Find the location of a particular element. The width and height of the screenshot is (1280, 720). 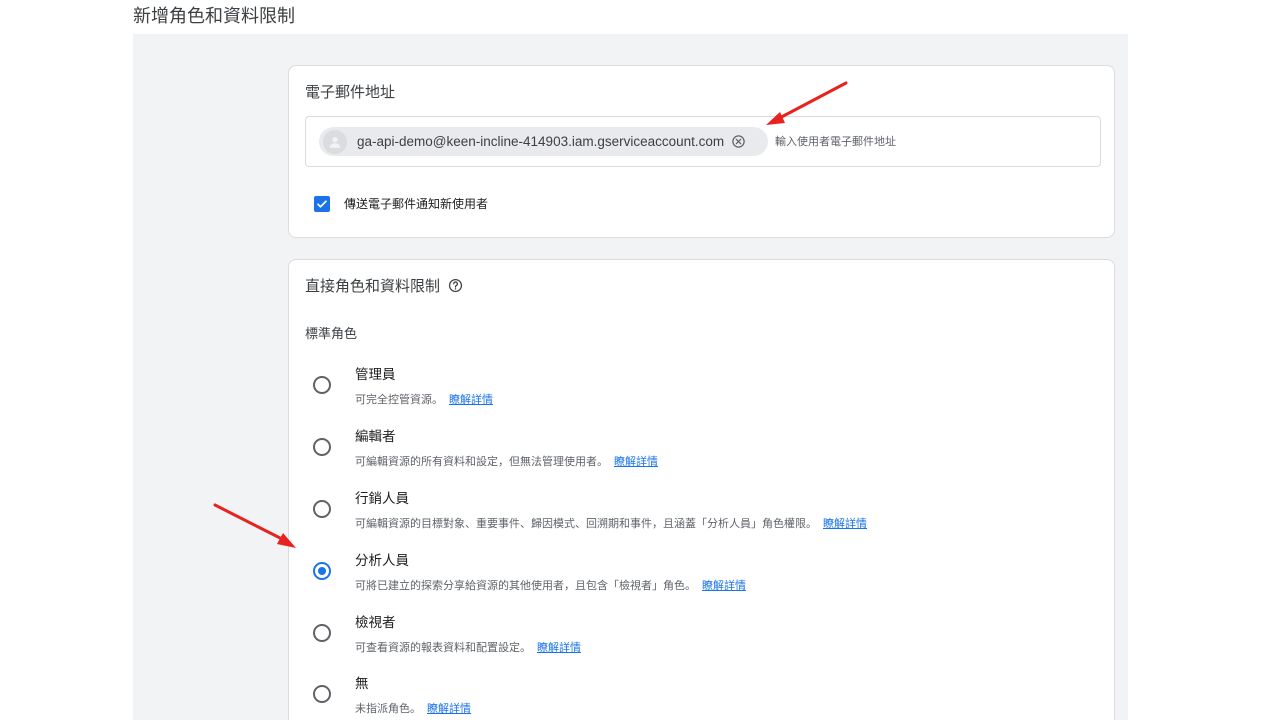

remove-chip-icon is located at coordinates (738, 142).